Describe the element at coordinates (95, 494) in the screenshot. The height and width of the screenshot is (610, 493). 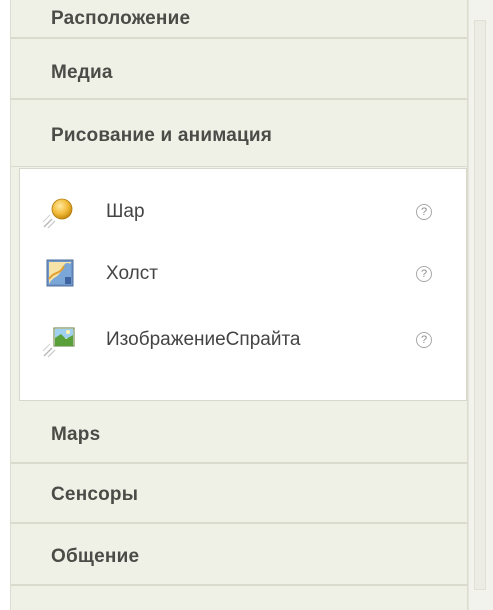
I see `drawer-sensors-label: Сенсоры` at that location.